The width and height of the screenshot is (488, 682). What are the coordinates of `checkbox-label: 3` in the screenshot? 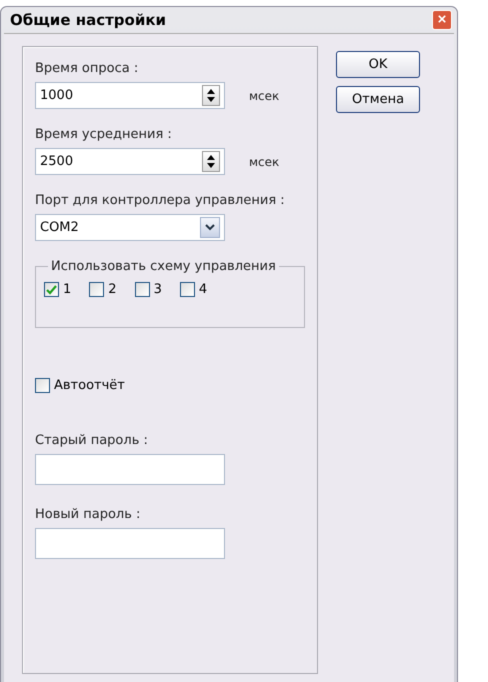 It's located at (158, 289).